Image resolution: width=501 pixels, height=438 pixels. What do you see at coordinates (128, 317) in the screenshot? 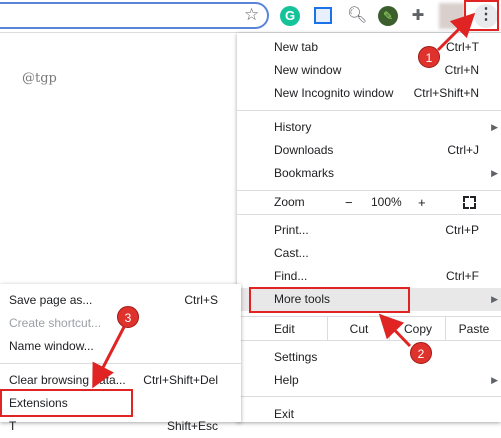
I see `annotation-badge-3: 3` at bounding box center [128, 317].